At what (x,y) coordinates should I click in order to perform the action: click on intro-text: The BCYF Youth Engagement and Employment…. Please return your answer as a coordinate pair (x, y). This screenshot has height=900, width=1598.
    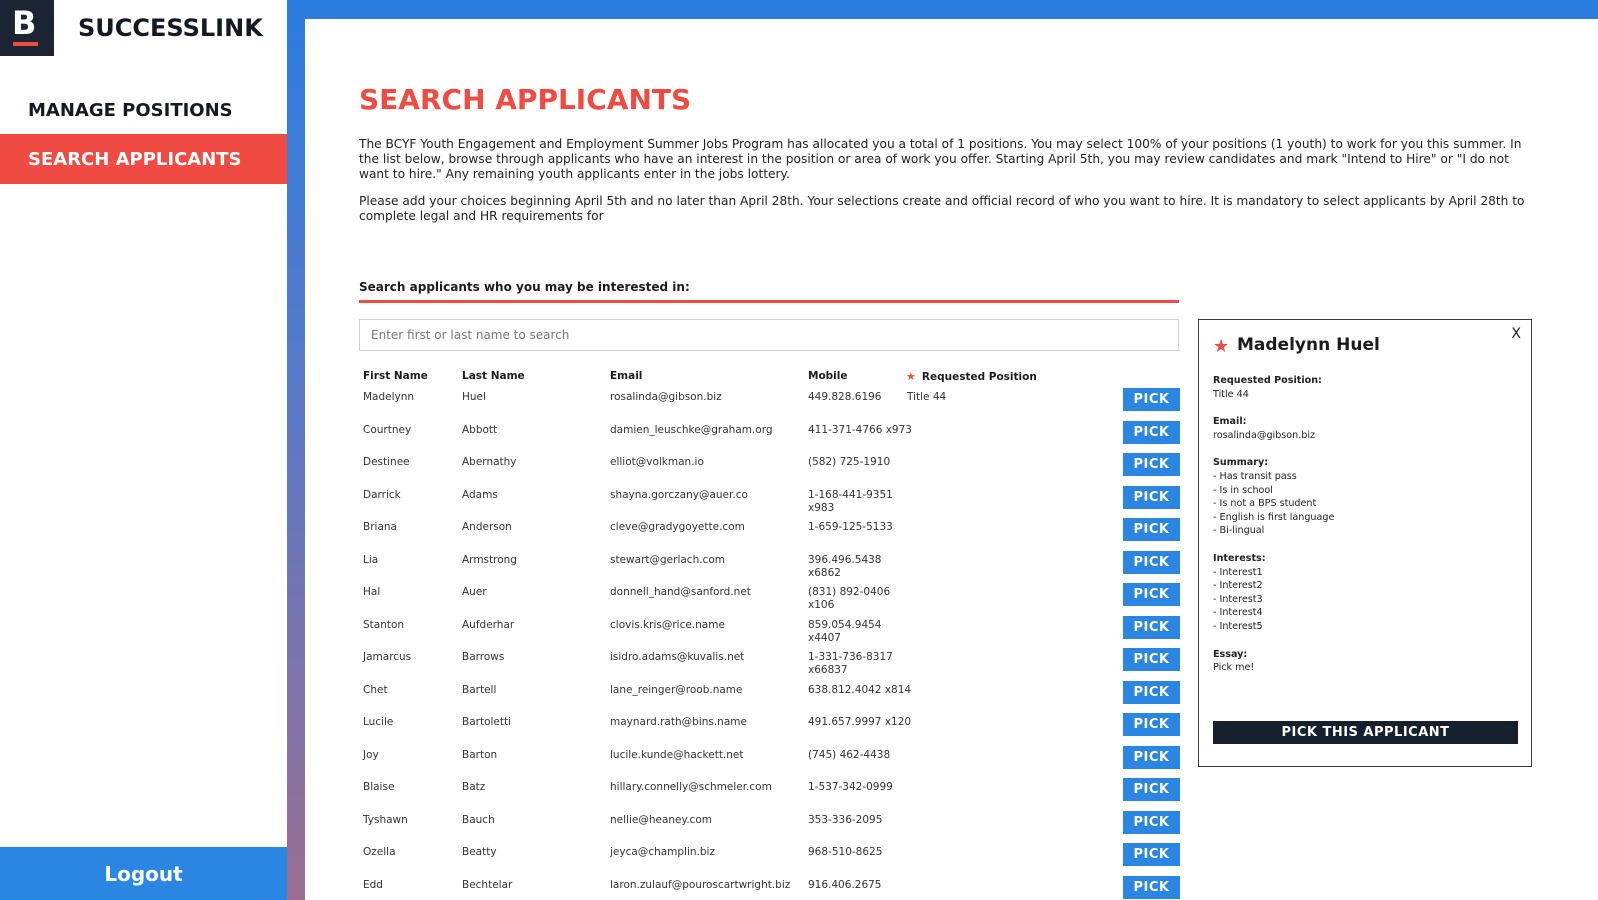
    Looking at the image, I should click on (944, 186).